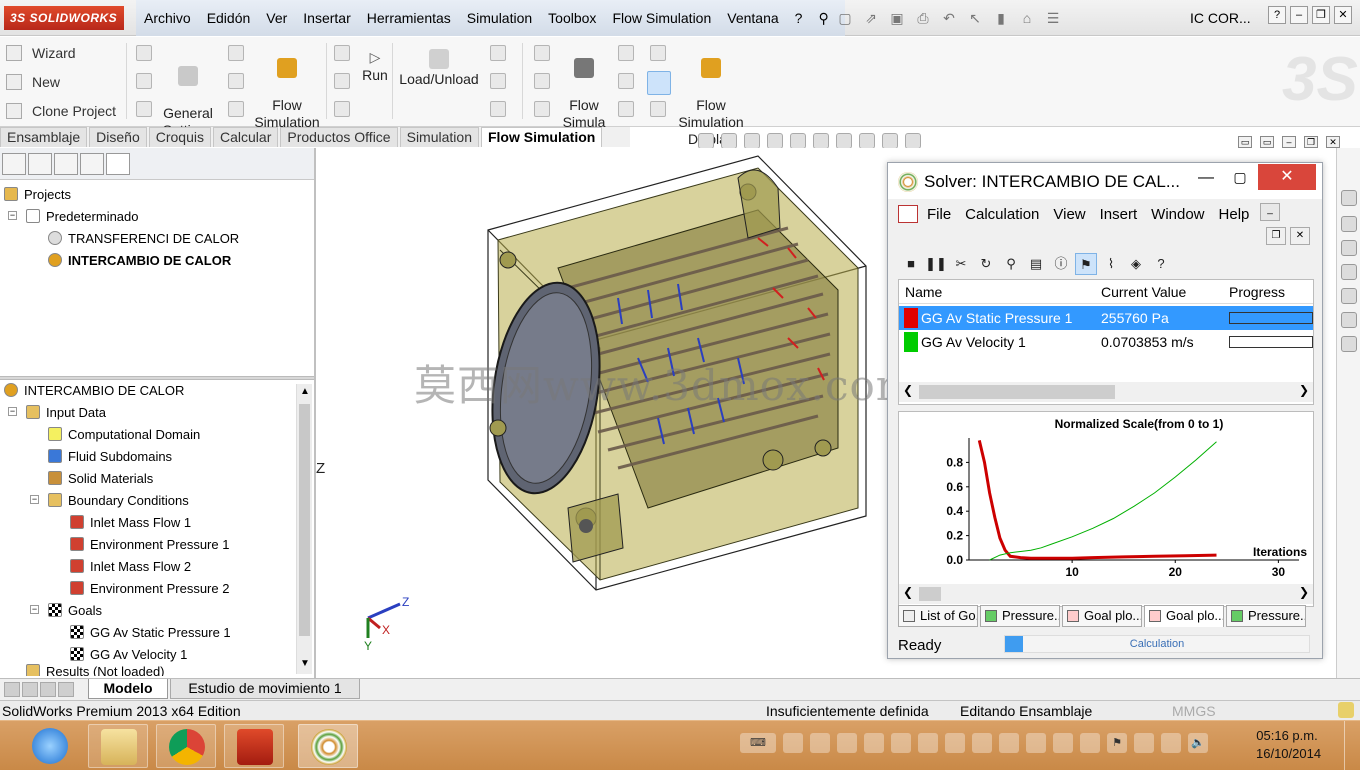 Image resolution: width=1360 pixels, height=770 pixels. What do you see at coordinates (1321, 15) in the screenshot?
I see `restore-icon: ❐` at bounding box center [1321, 15].